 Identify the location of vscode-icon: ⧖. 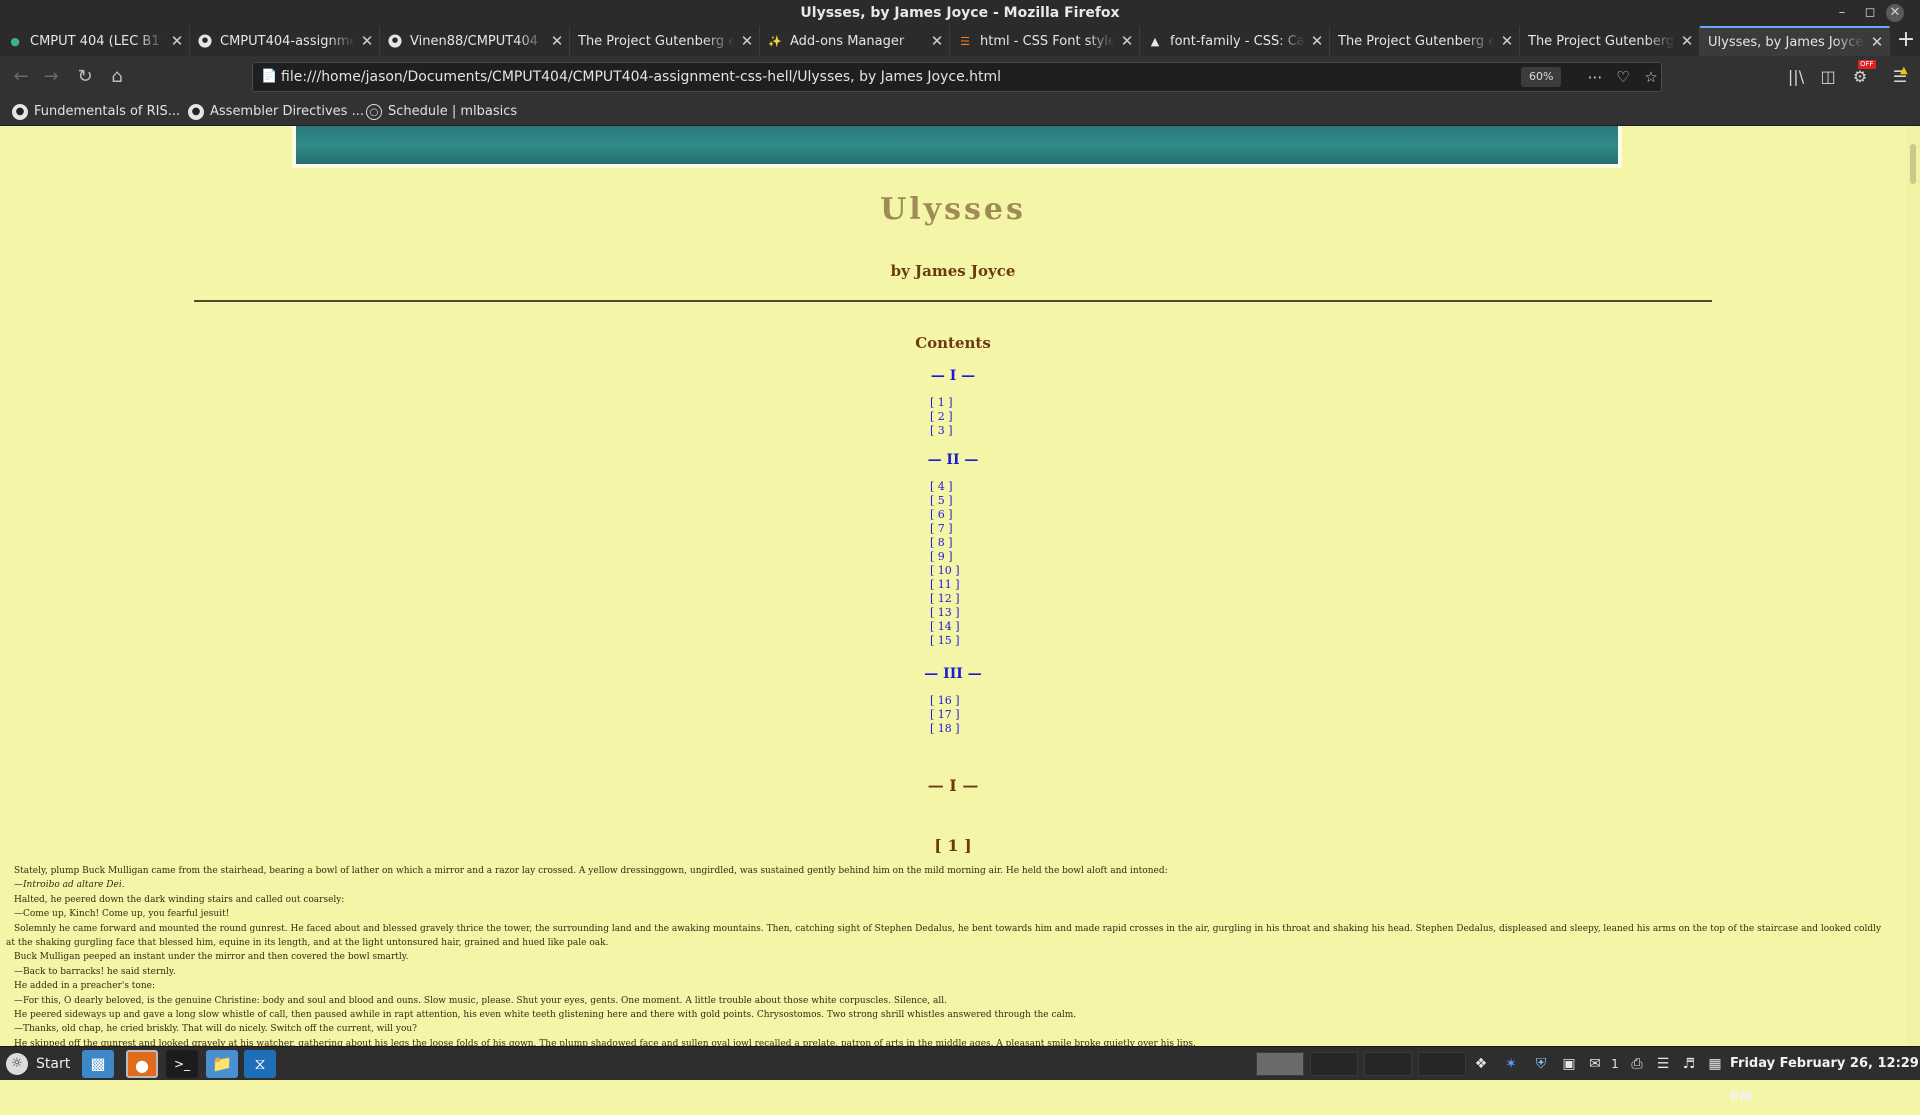
(260, 1064).